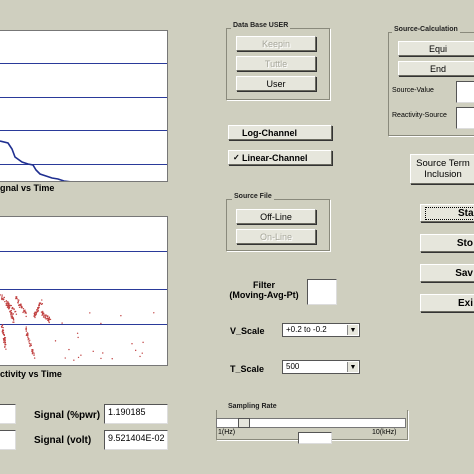 This screenshot has width=474, height=474. Describe the element at coordinates (261, 25) in the screenshot. I see `database-group-title: Data Base USER` at that location.